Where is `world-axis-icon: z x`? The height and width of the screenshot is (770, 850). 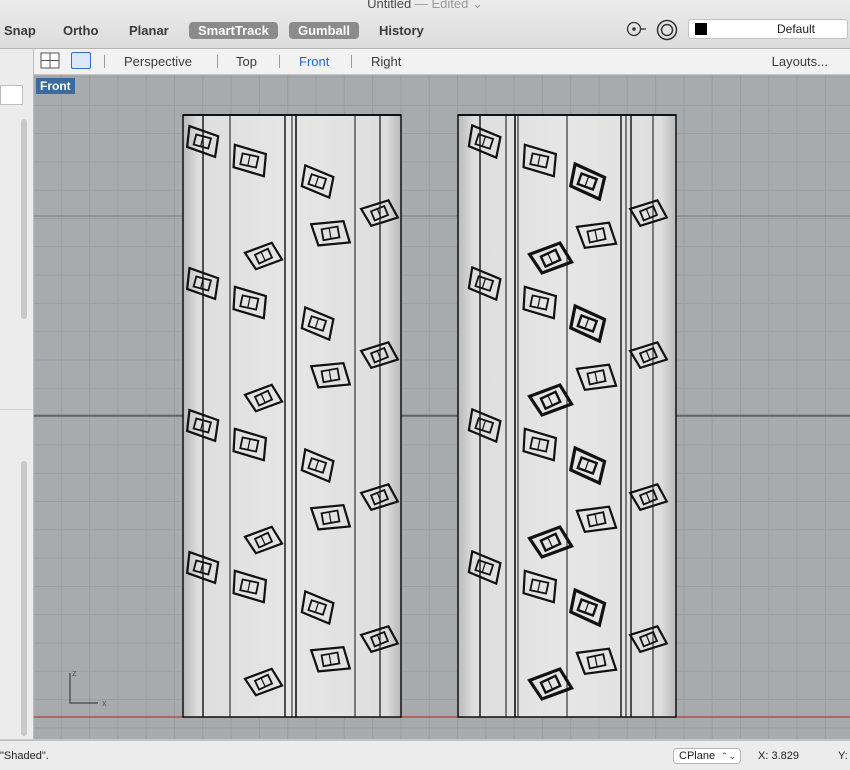
world-axis-icon: z x is located at coordinates (88, 688).